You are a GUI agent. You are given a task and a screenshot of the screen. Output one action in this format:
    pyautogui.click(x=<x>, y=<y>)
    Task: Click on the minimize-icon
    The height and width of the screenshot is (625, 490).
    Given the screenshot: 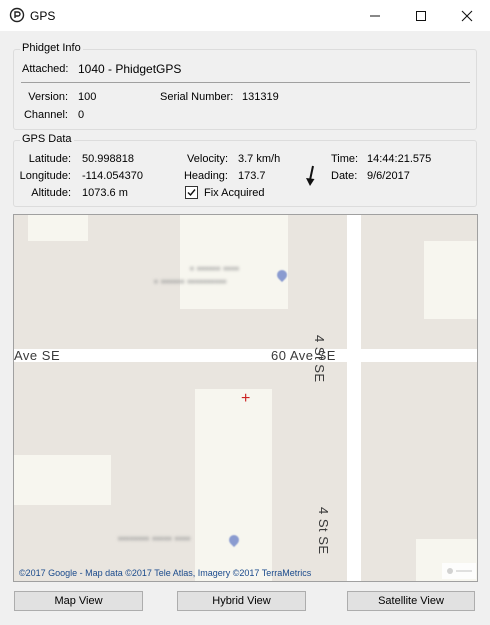 What is the action you would take?
    pyautogui.click(x=375, y=15)
    